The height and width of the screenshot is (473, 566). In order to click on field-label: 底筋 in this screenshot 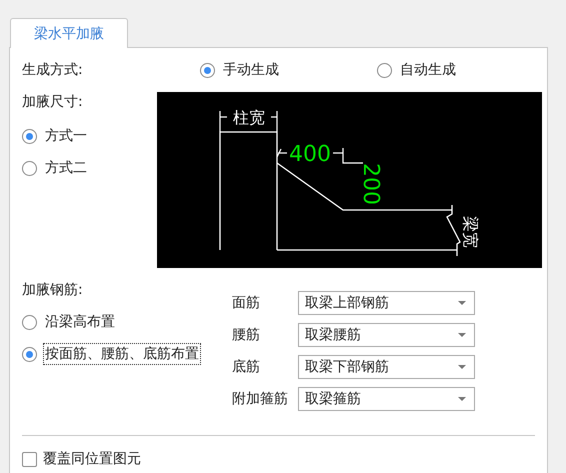, I will do `click(246, 367)`.